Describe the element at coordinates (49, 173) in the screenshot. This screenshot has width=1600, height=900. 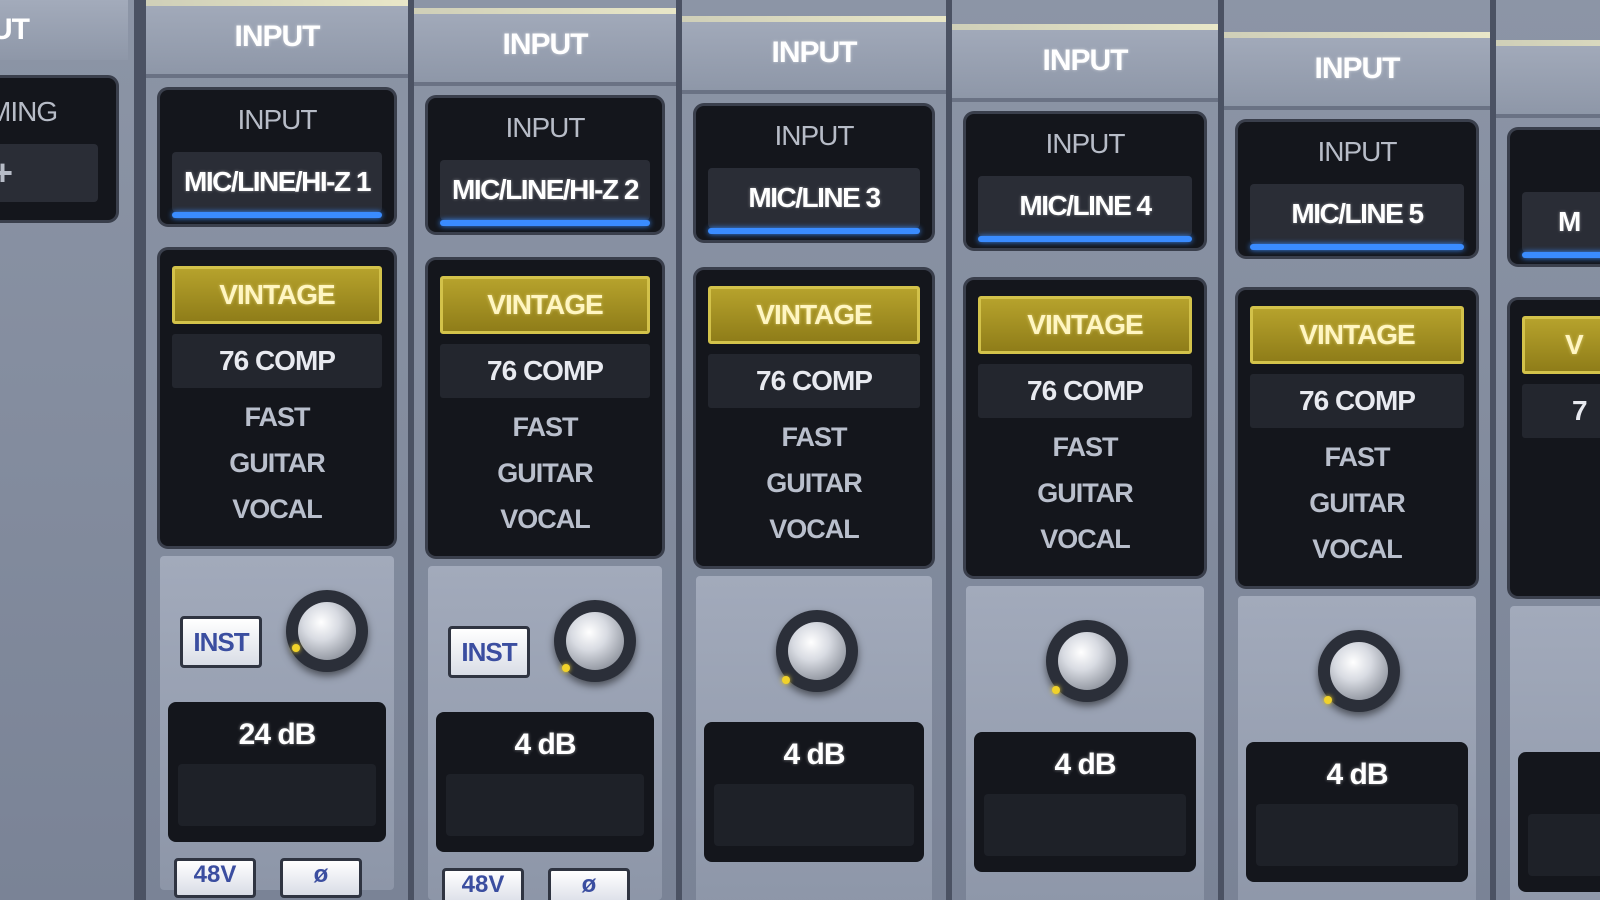
I see `add-button: +` at that location.